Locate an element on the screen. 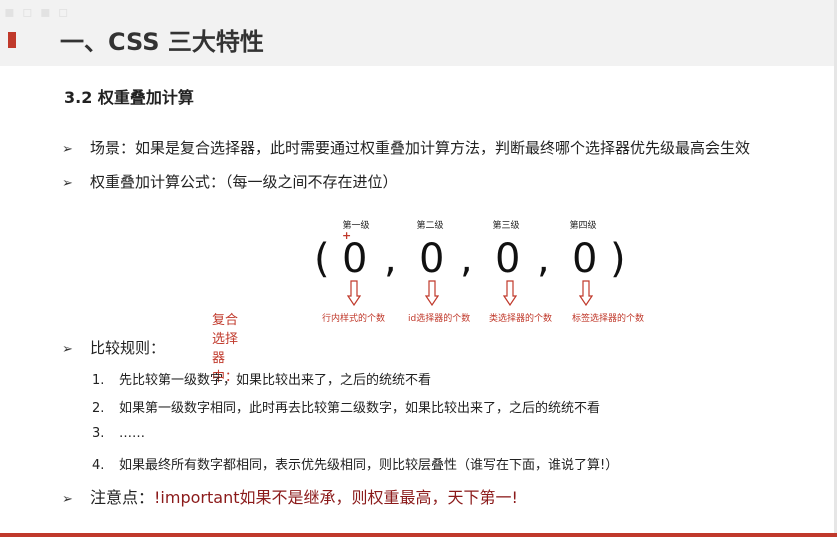  level-value-3: 0 is located at coordinates (508, 259).